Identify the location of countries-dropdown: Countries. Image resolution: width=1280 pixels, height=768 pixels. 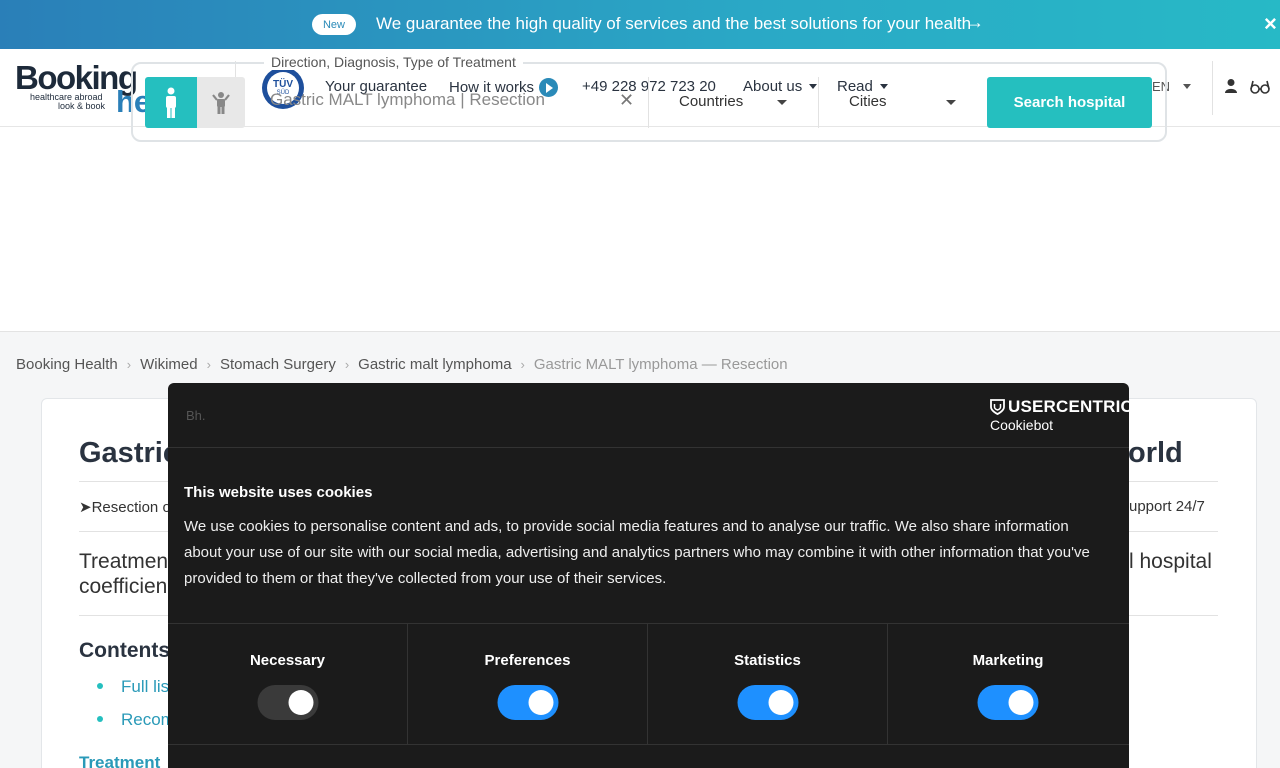
(711, 101).